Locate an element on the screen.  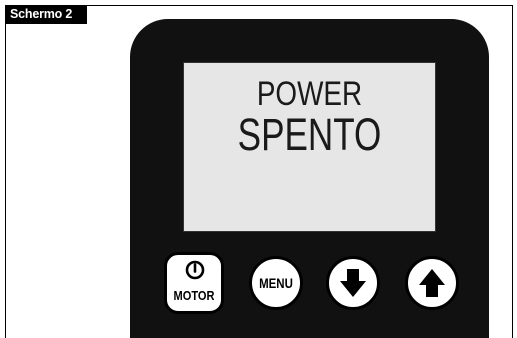
menu-button-label: MENU is located at coordinates (276, 283).